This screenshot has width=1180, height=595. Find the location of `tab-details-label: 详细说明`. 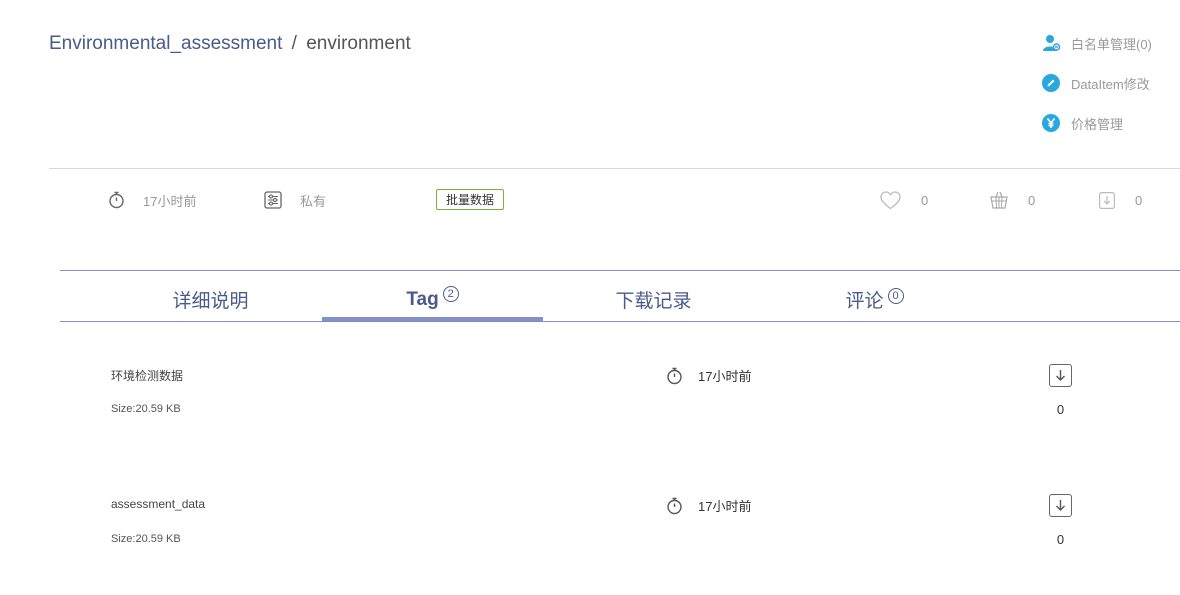

tab-details-label: 详细说明 is located at coordinates (210, 301).